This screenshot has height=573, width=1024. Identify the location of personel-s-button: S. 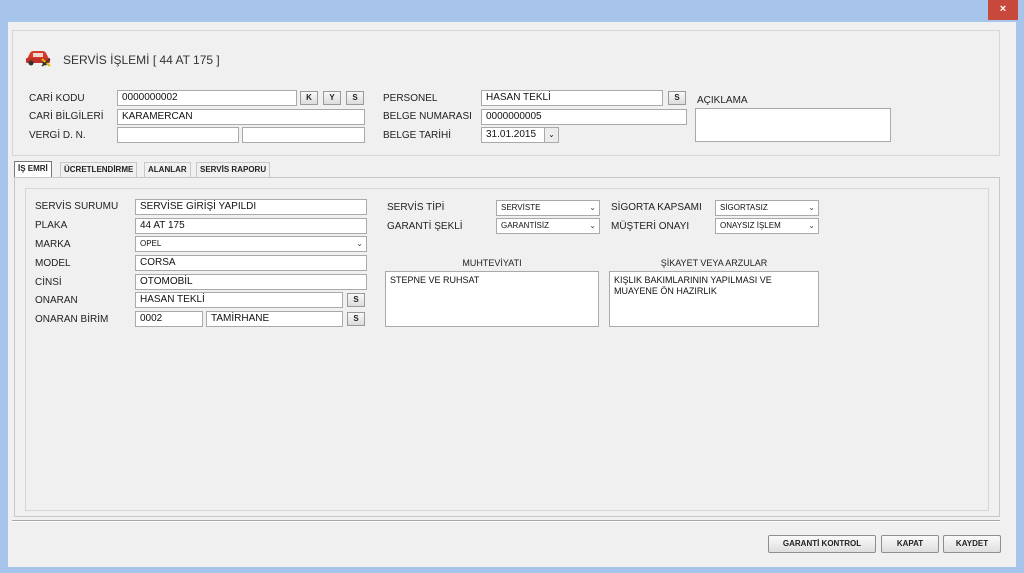
(677, 98).